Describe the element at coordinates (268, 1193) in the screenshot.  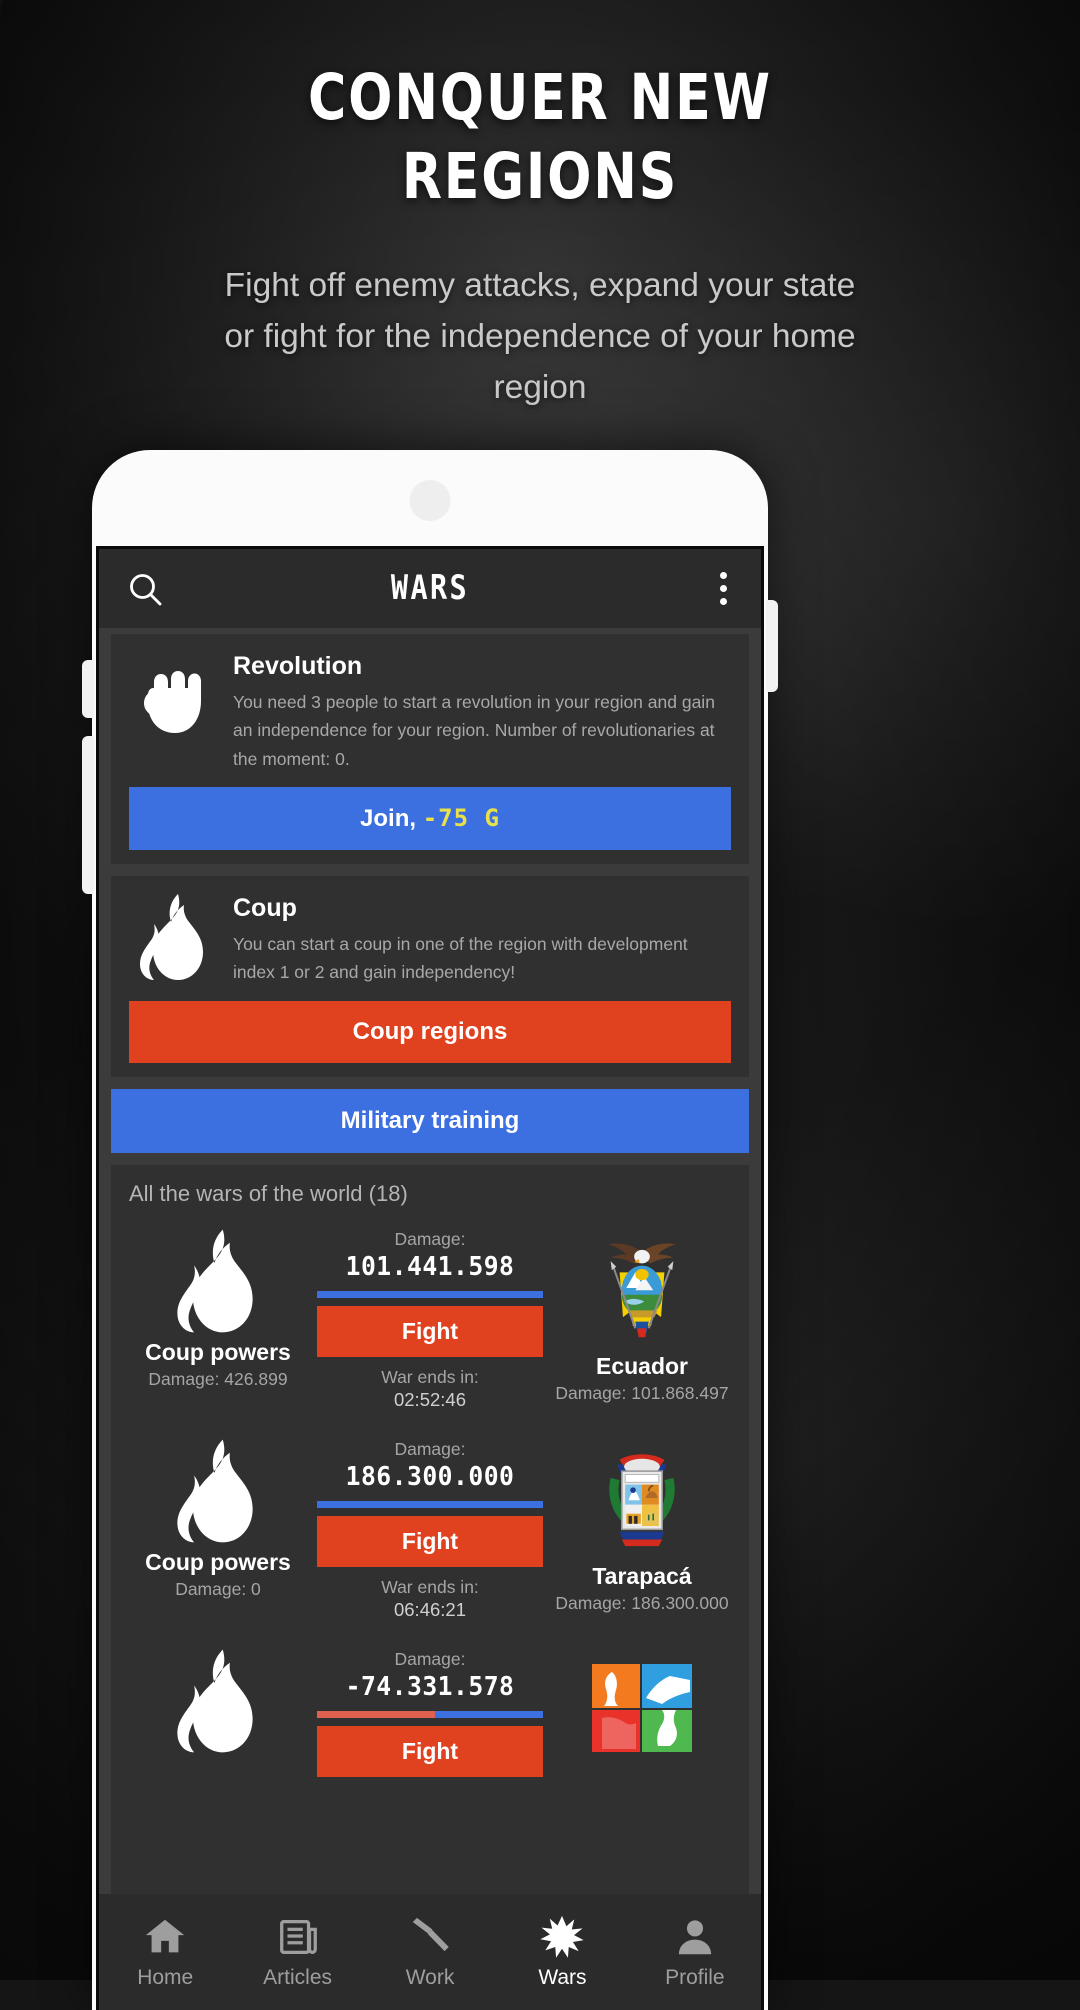
I see `wars-list-heading: All the wars of the world (18)` at that location.